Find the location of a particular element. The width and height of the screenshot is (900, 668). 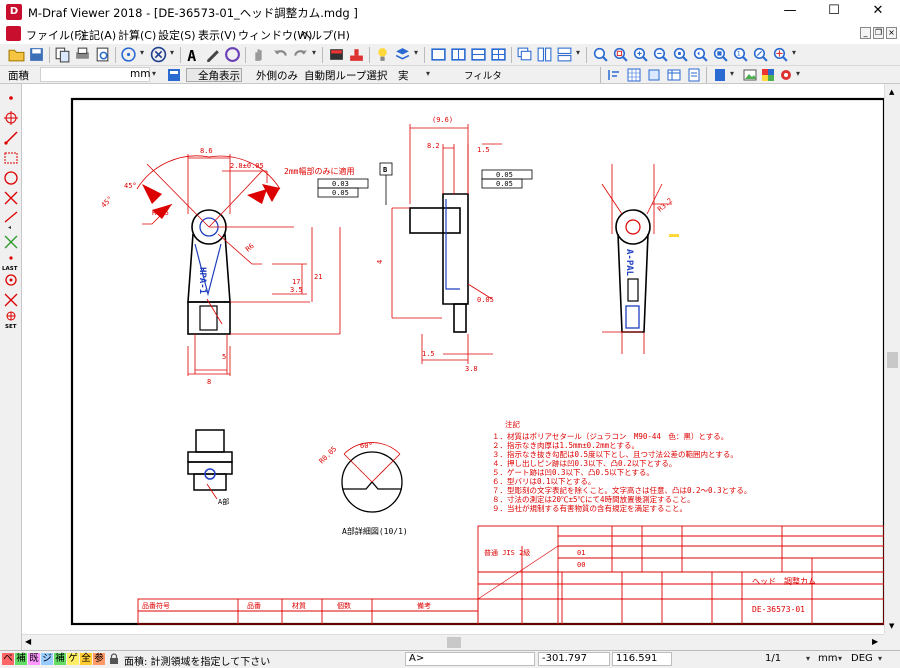

scroll-up-icon: ▲ is located at coordinates (891, 92).